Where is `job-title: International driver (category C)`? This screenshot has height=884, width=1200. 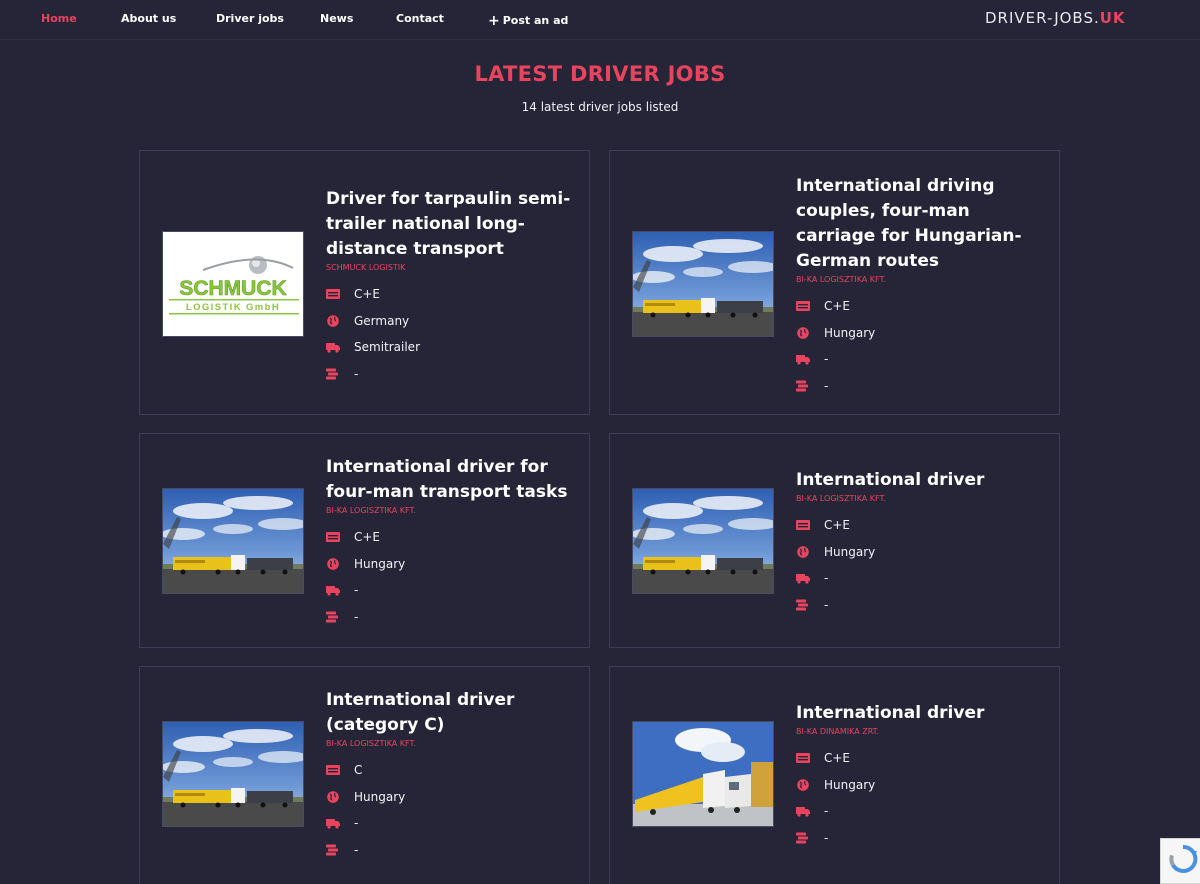
job-title: International driver (category C) is located at coordinates (451, 713).